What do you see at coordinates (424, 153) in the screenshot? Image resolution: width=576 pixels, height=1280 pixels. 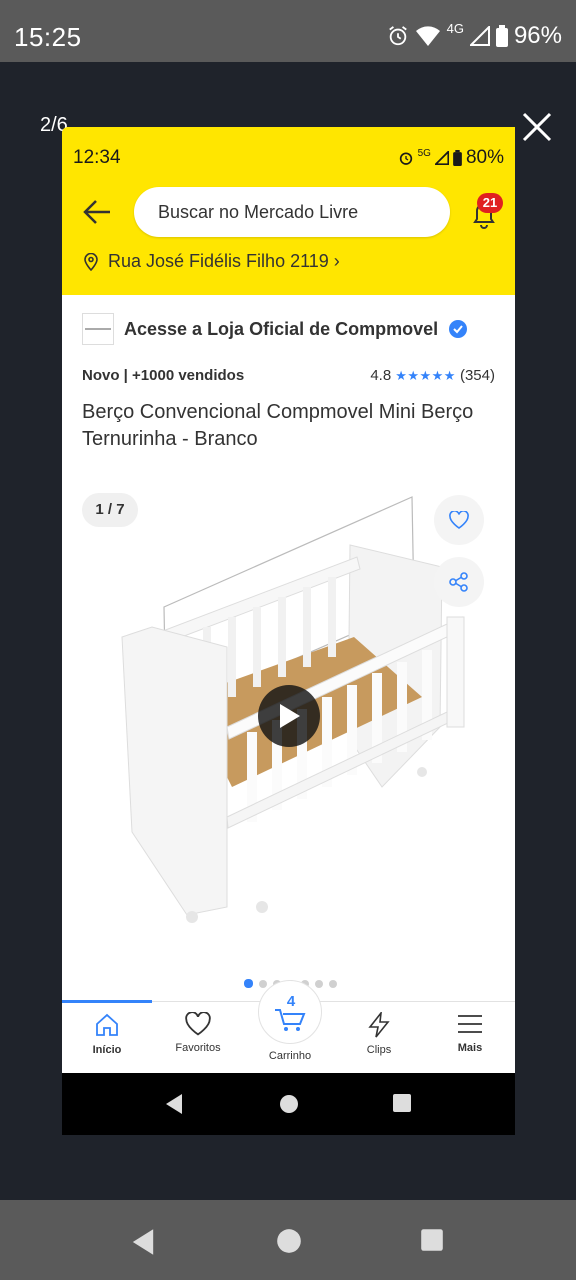 I see `inner-network-label: 5G` at bounding box center [424, 153].